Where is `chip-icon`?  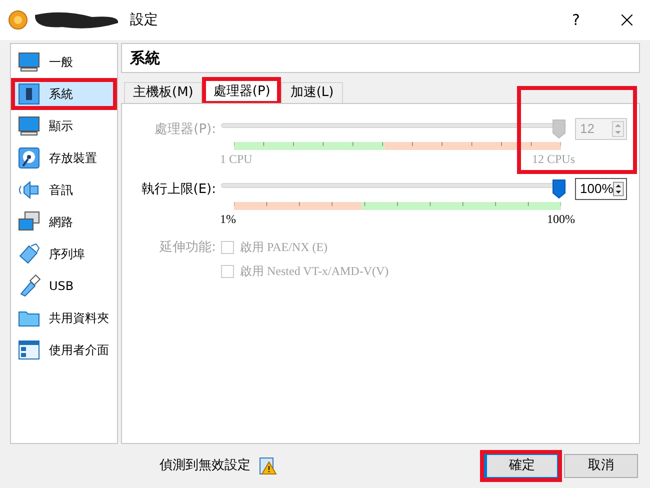 chip-icon is located at coordinates (29, 94).